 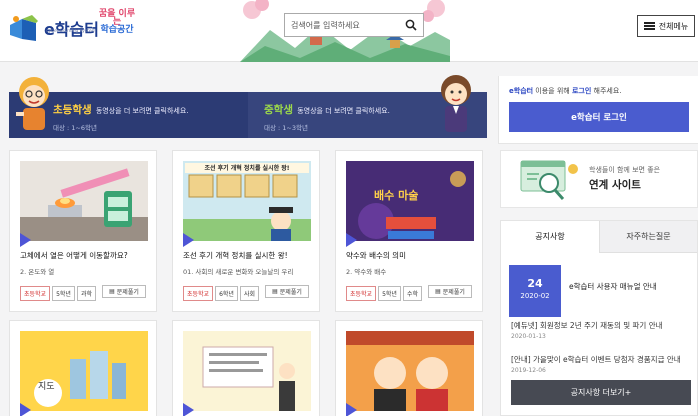 I want to click on notice-tabs: 공지사항 자주하는질문, so click(x=599, y=237).